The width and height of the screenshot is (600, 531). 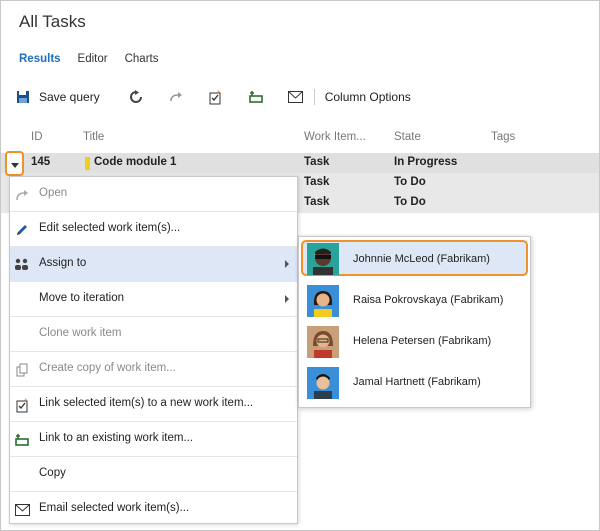 What do you see at coordinates (69, 97) in the screenshot?
I see `save-query-label: Save query` at bounding box center [69, 97].